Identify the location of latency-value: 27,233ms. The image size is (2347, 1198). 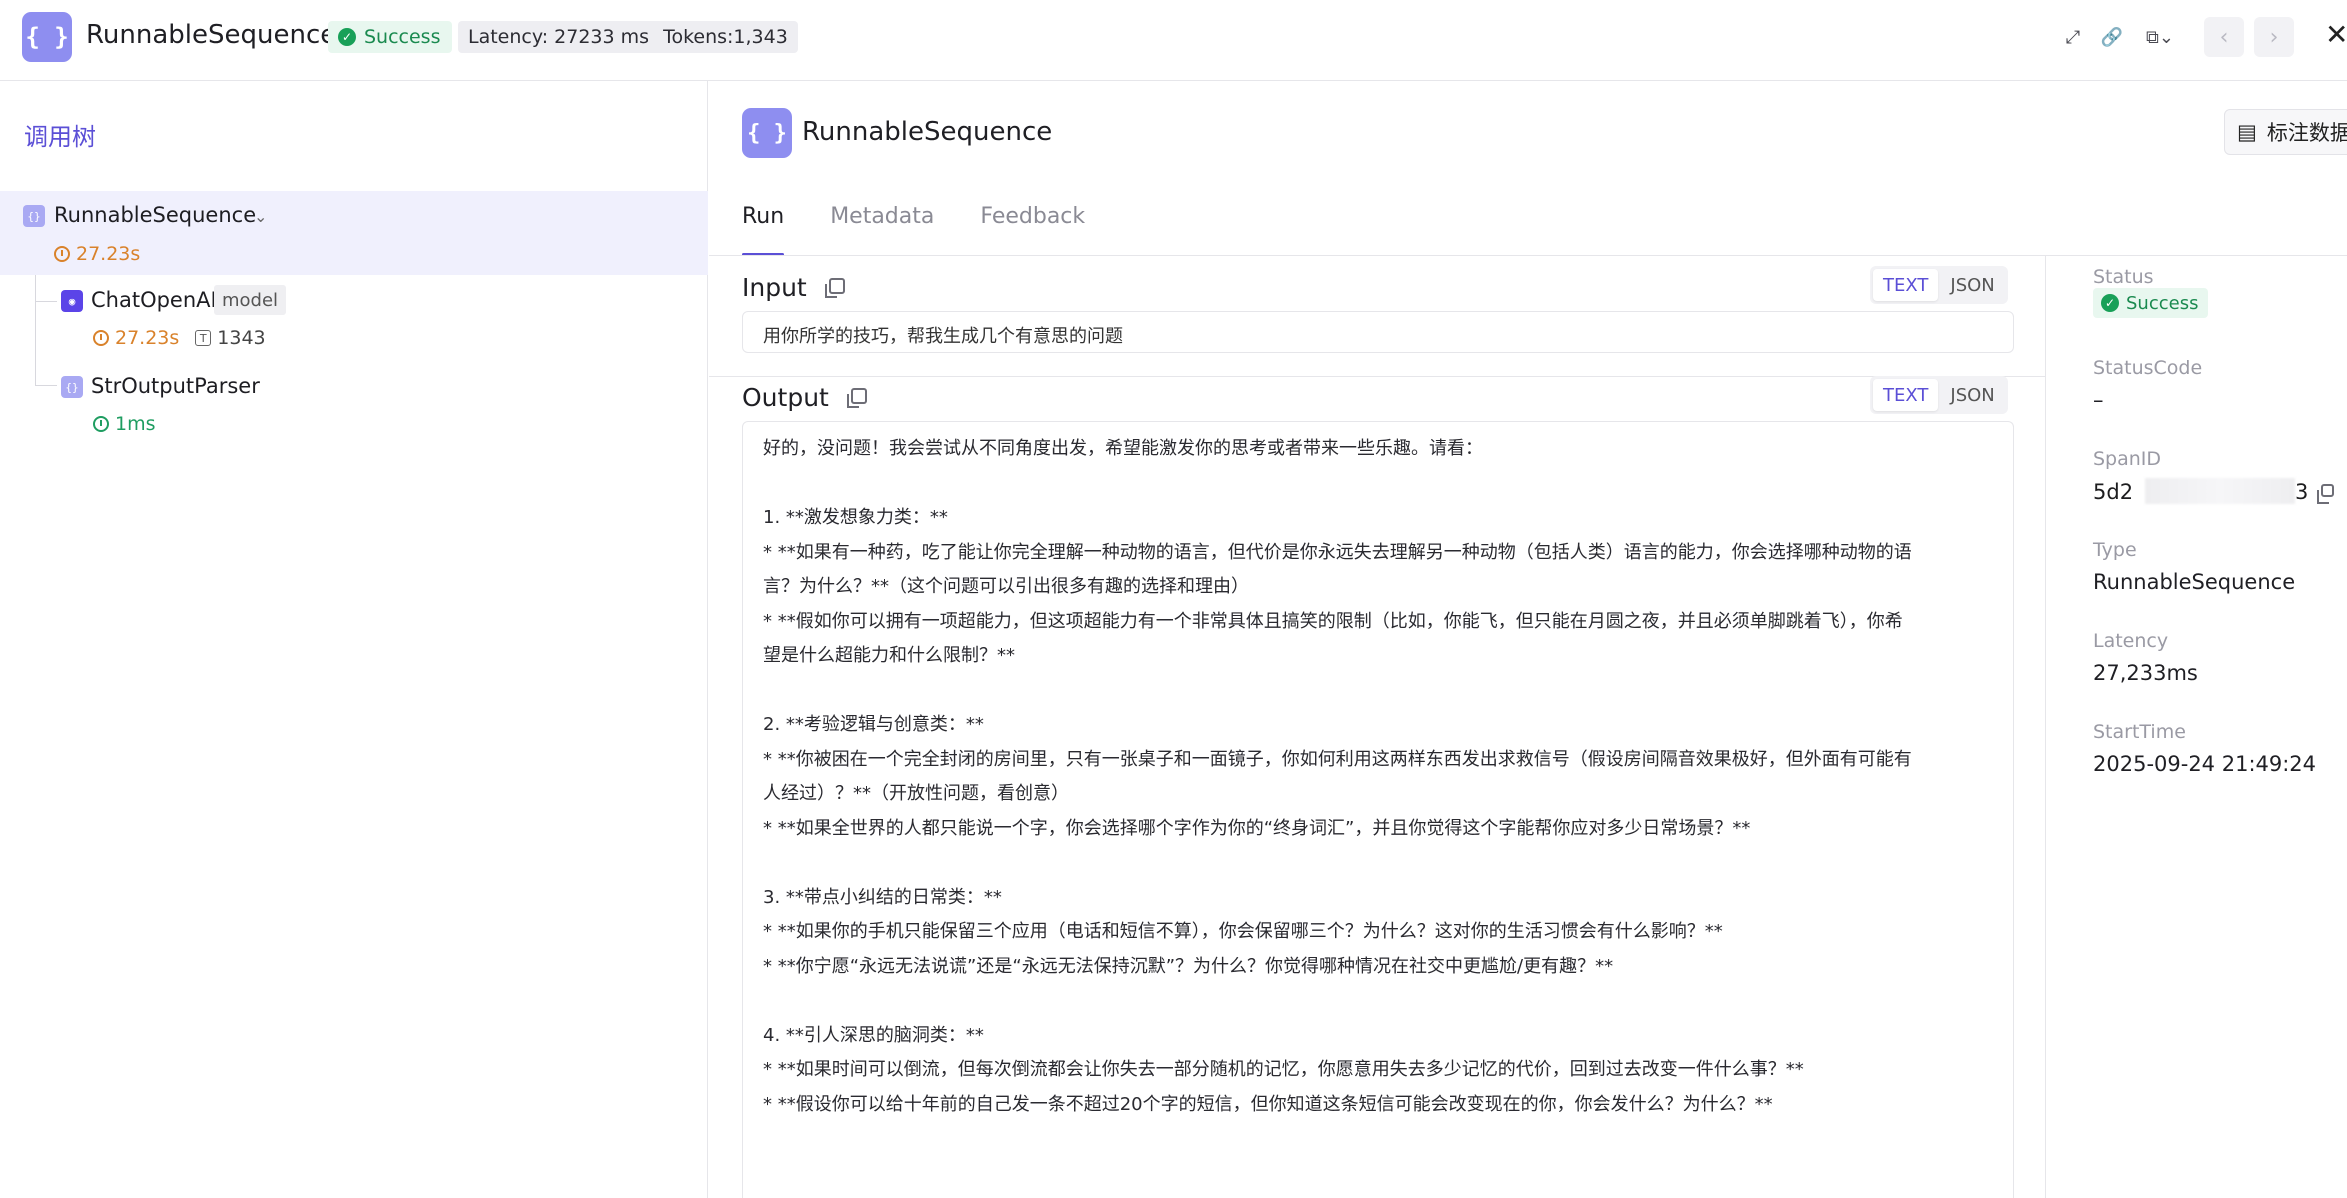
(2145, 673).